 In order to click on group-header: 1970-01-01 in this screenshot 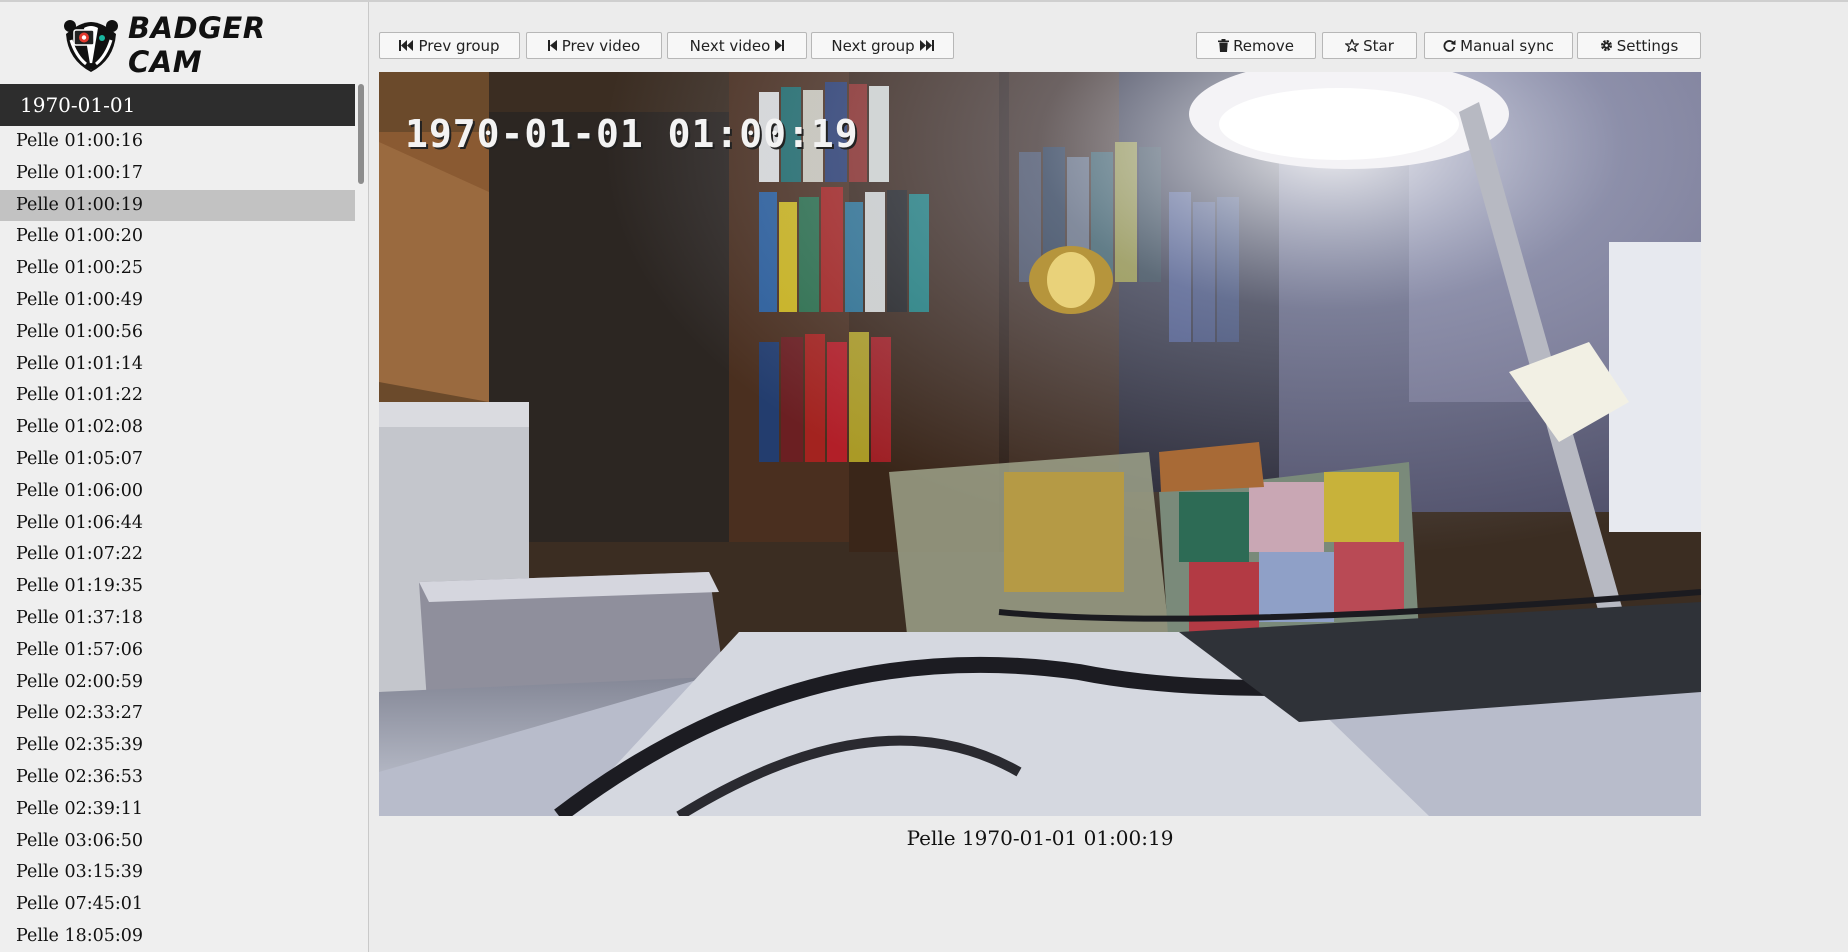, I will do `click(177, 105)`.